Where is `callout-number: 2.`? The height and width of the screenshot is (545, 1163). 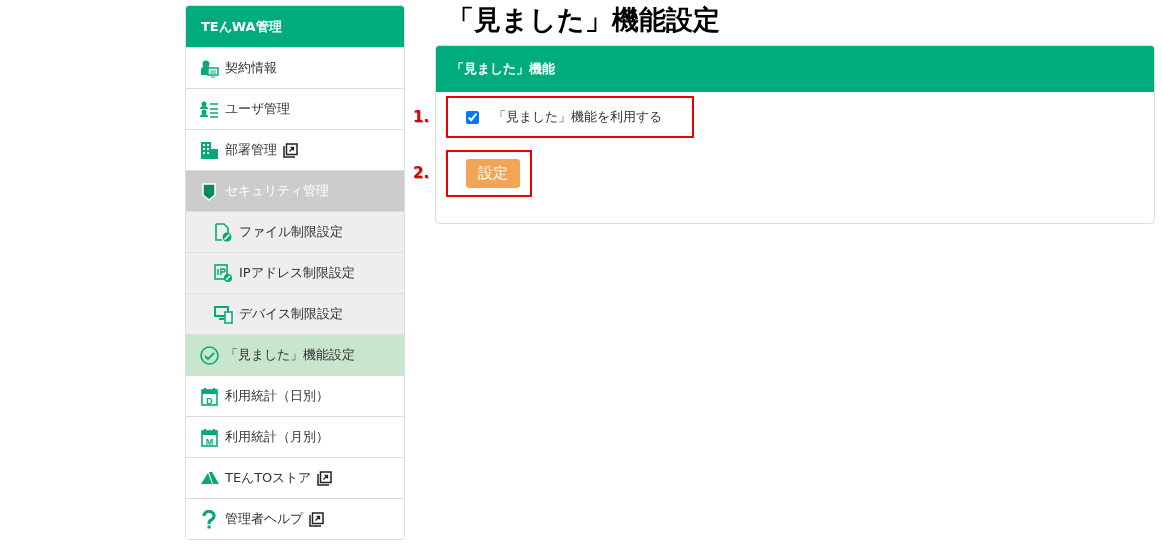
callout-number: 2. is located at coordinates (421, 174).